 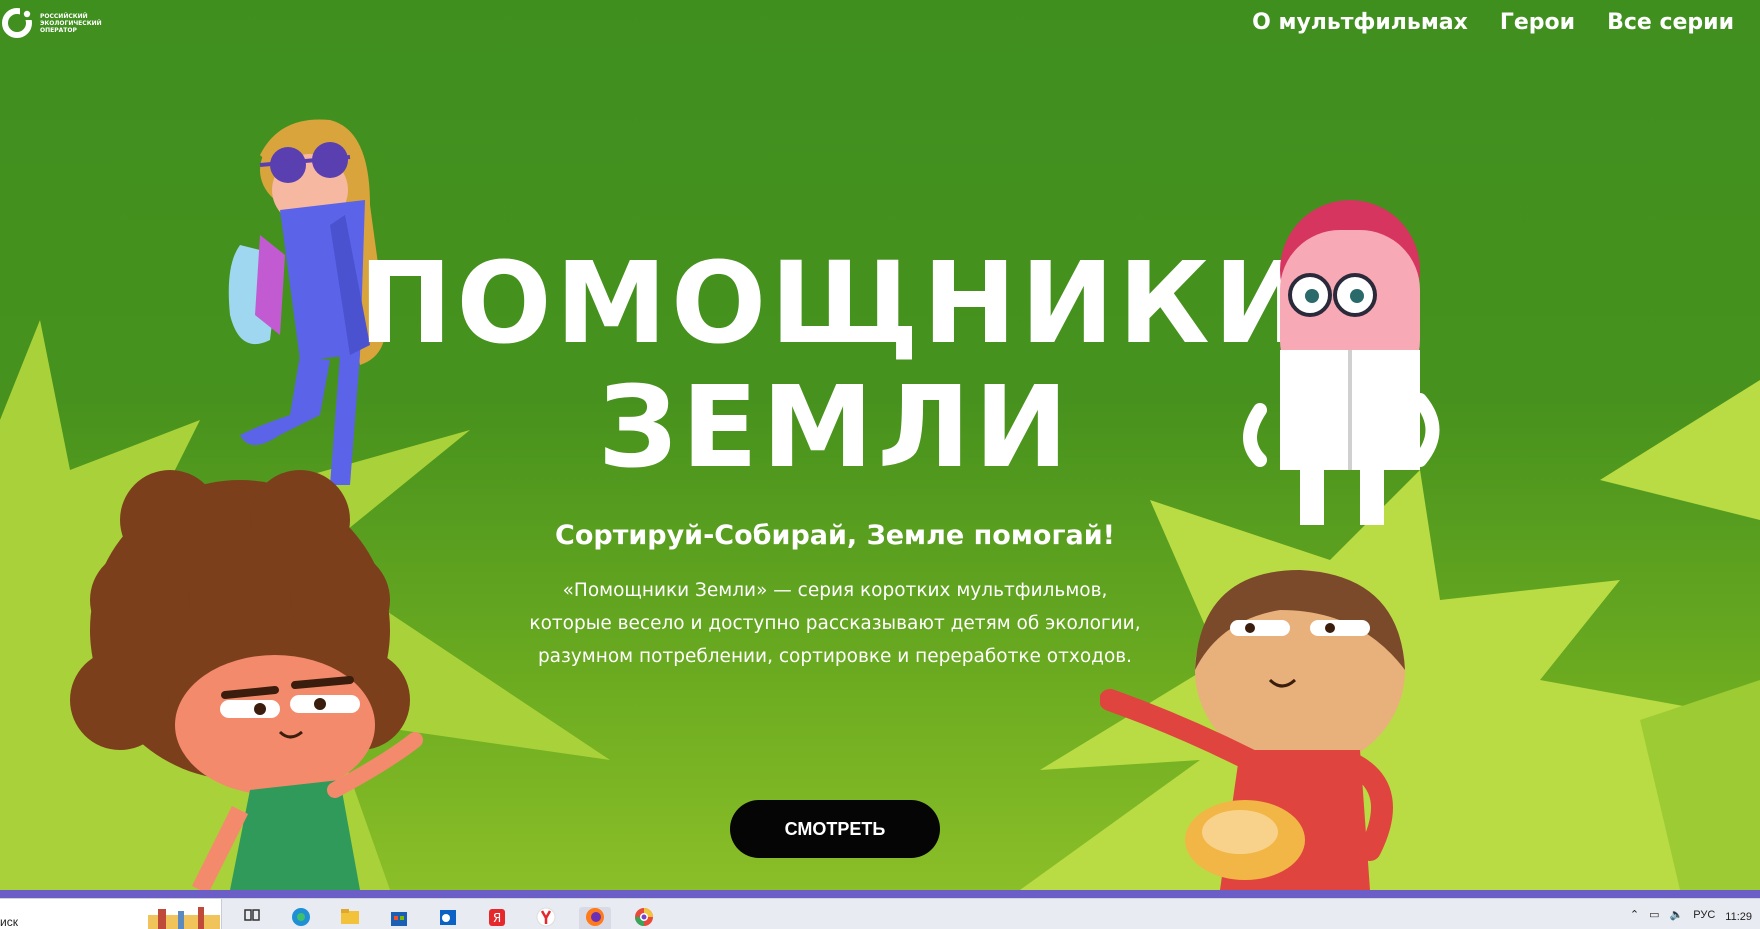 I want to click on nav-all-episodes: Все серии, so click(x=1670, y=22).